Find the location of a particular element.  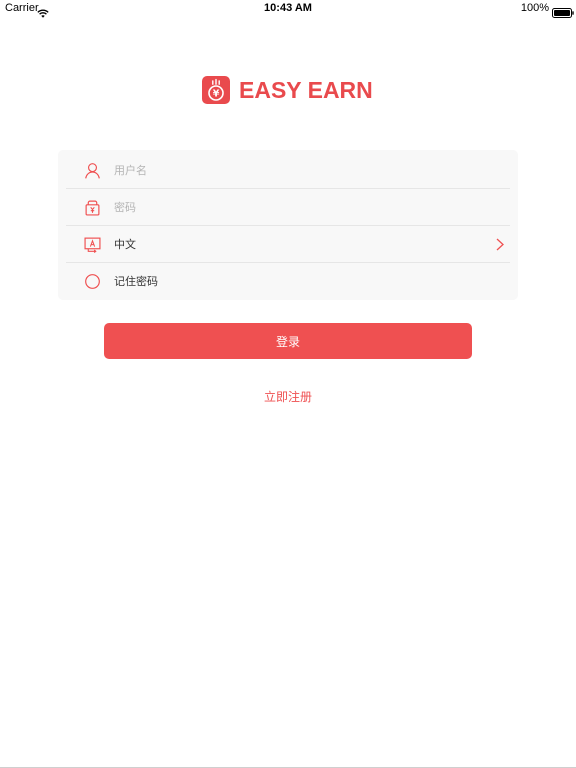

language-icon is located at coordinates (92, 244).